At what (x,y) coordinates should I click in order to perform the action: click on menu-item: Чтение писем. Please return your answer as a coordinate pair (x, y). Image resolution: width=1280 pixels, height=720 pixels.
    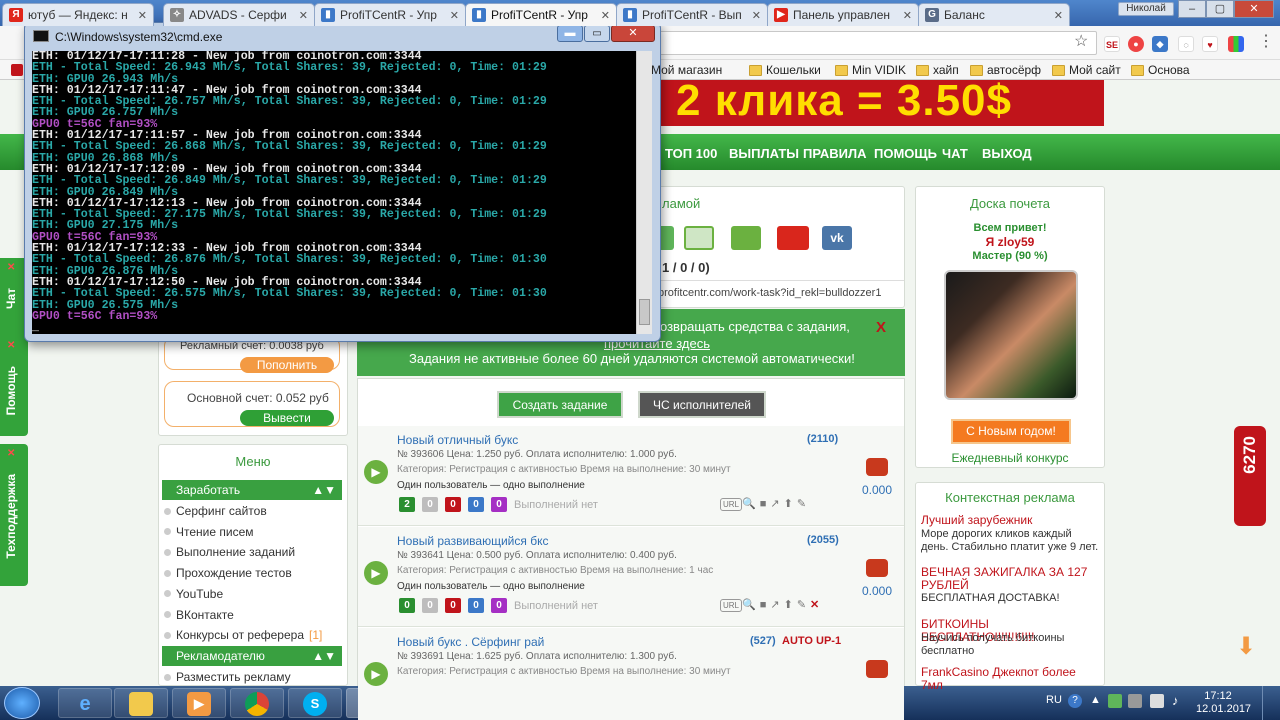
    Looking at the image, I should click on (209, 532).